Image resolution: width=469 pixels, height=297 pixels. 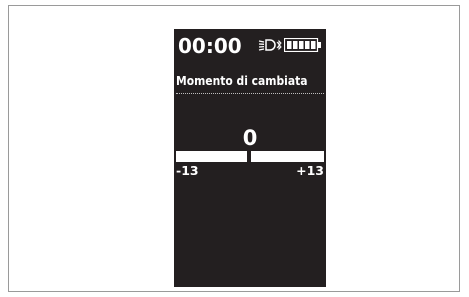 What do you see at coordinates (187, 170) in the screenshot?
I see `scale-min-label: -13` at bounding box center [187, 170].